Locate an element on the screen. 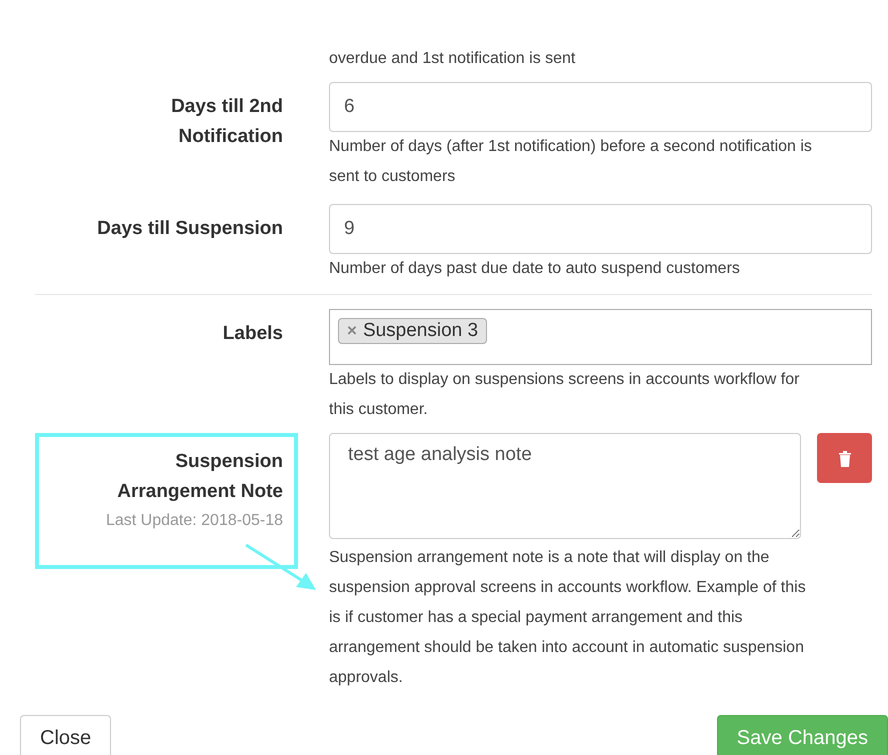 Image resolution: width=888 pixels, height=755 pixels. number-input: 6 is located at coordinates (600, 107).